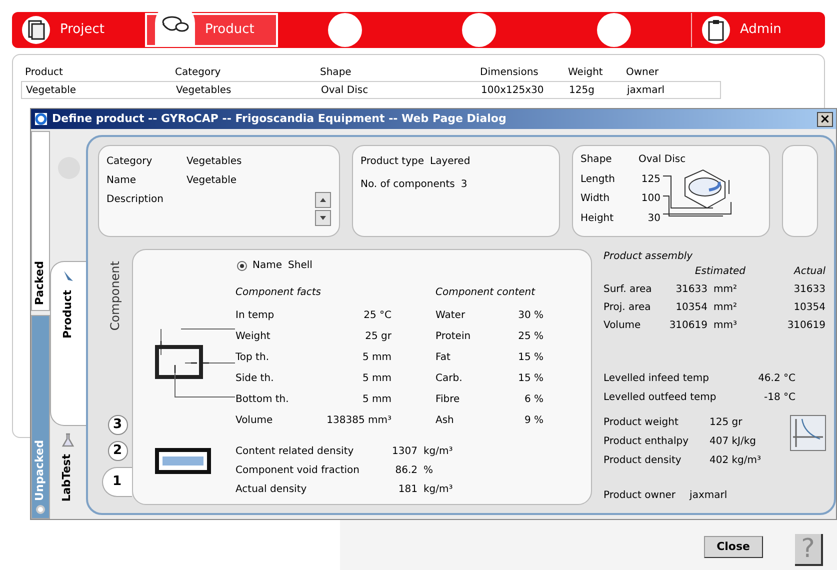  I want to click on field-value: 46.2 °C, so click(776, 379).